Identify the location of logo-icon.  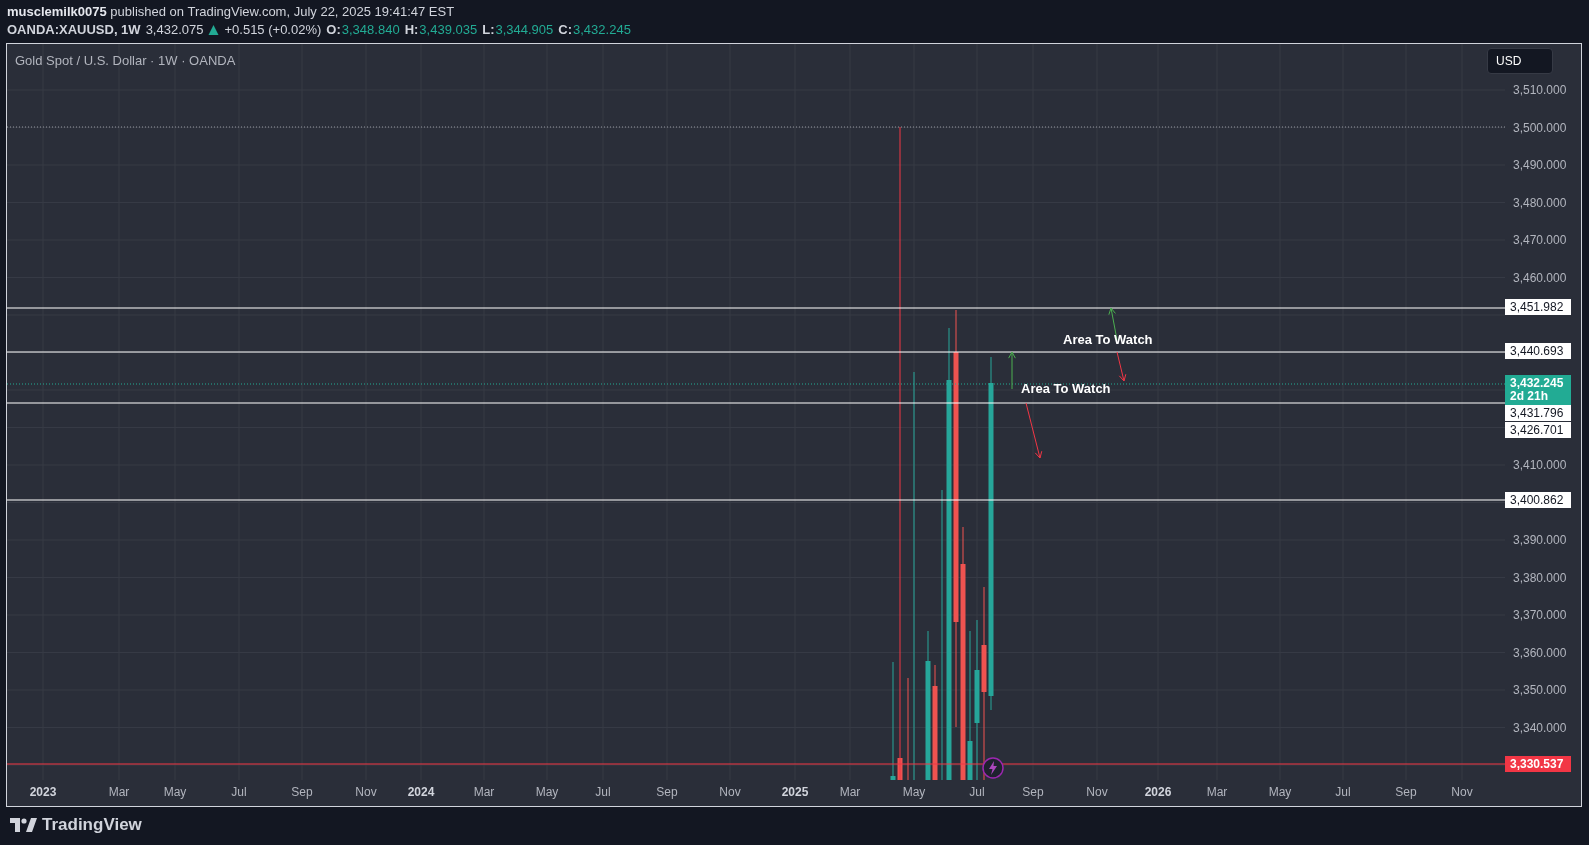
(23, 825).